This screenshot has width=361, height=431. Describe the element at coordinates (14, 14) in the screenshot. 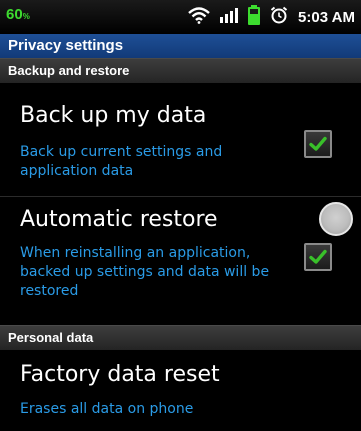

I see `battery-percent: 60` at that location.